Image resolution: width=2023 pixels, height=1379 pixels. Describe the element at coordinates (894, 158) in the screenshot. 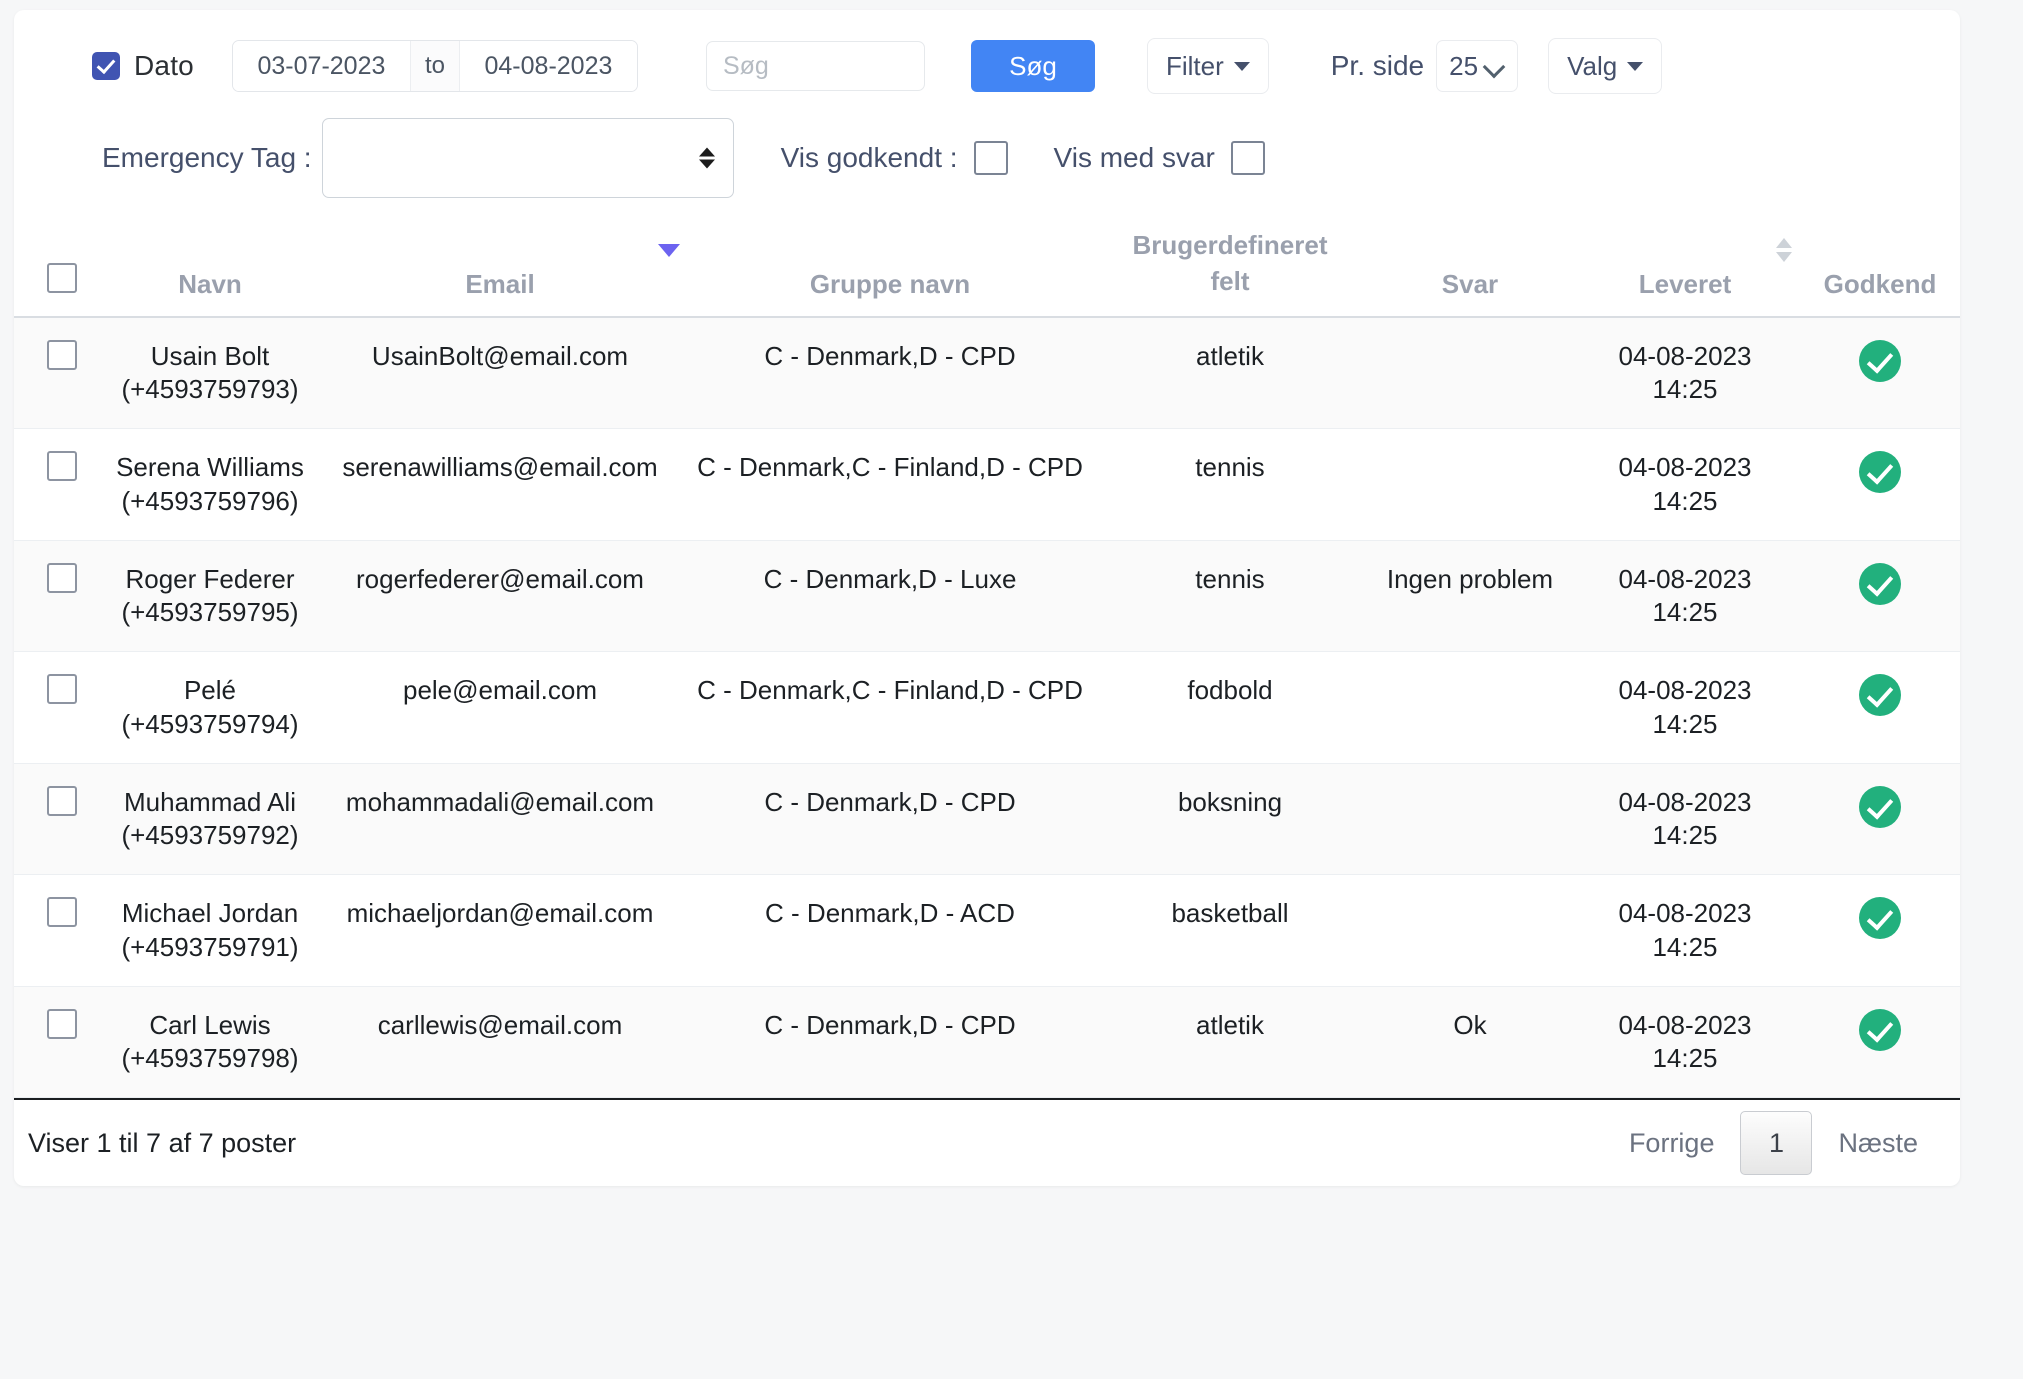

I see `show-approved-group: Vis godkendt :` at that location.